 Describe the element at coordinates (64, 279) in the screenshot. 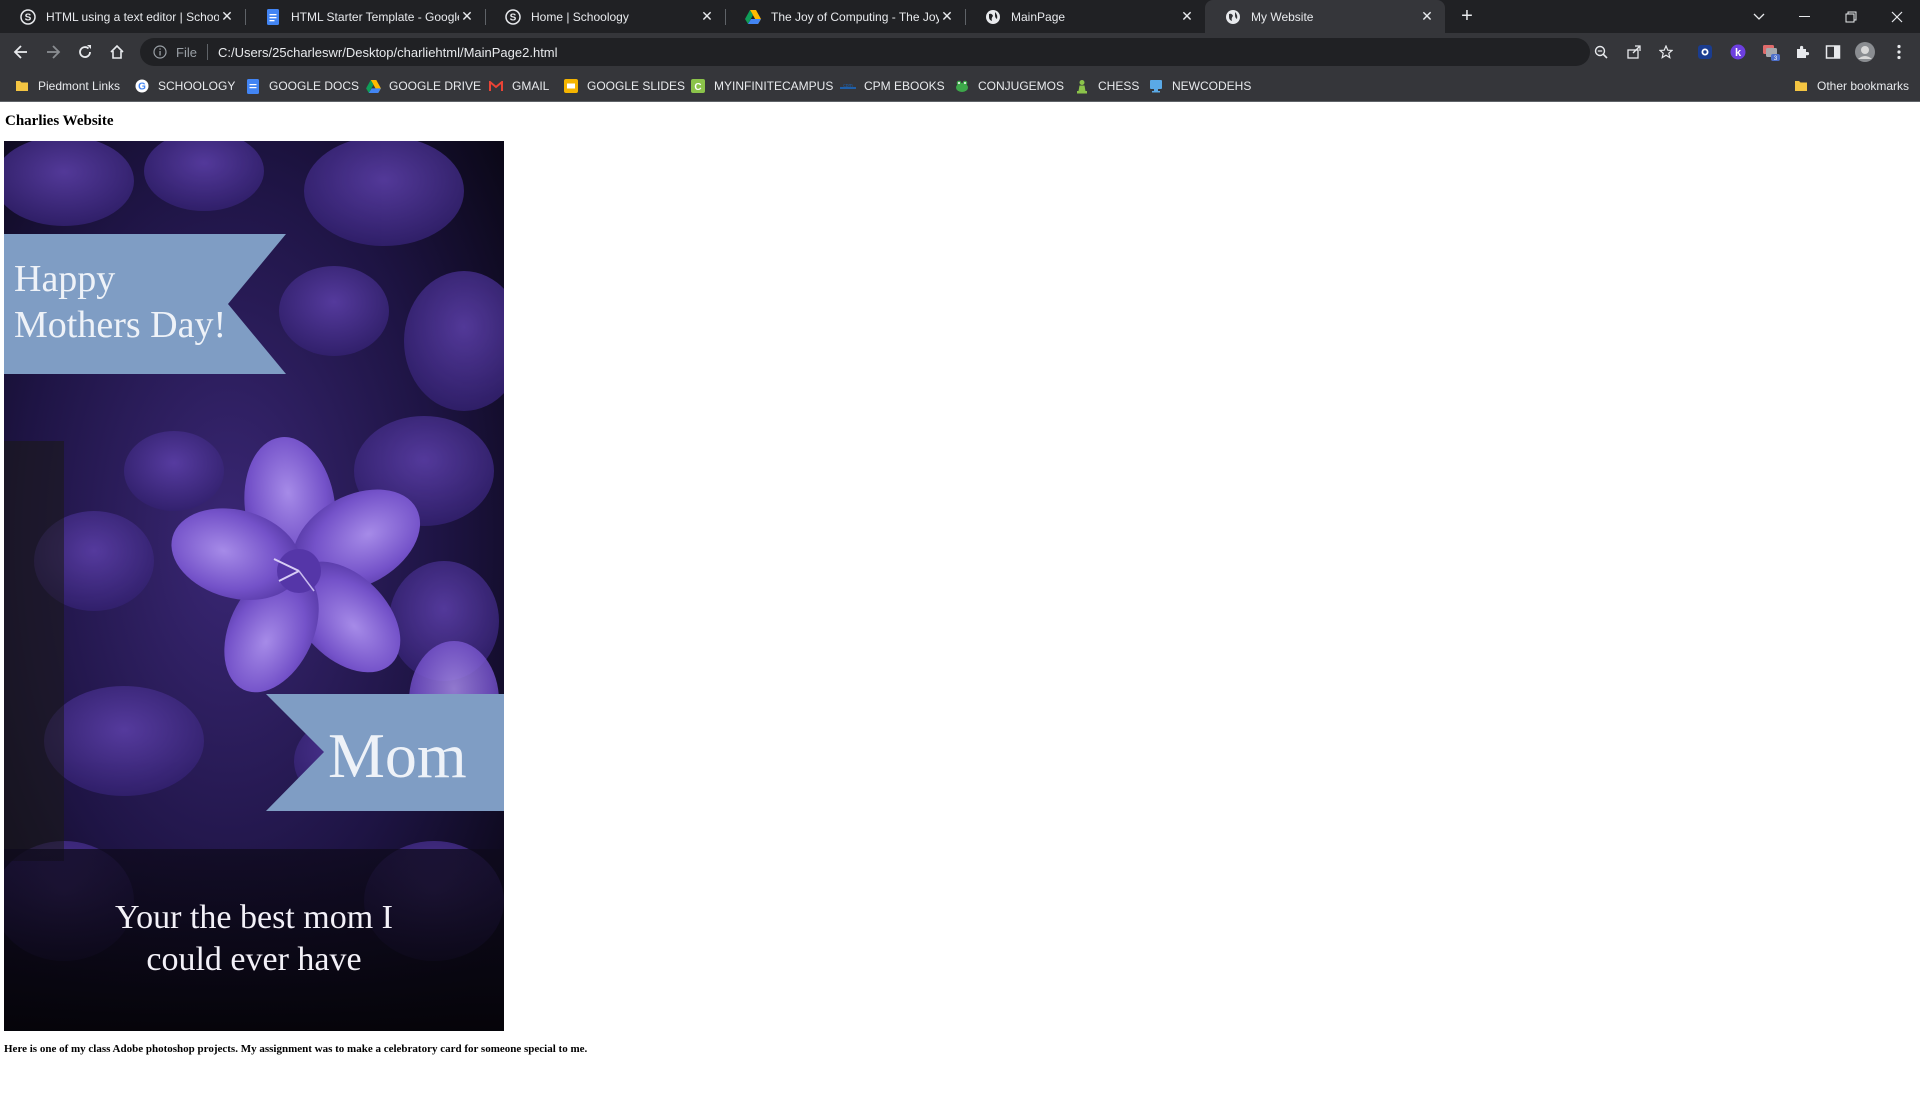

I see `banner-line-1: Happy` at that location.